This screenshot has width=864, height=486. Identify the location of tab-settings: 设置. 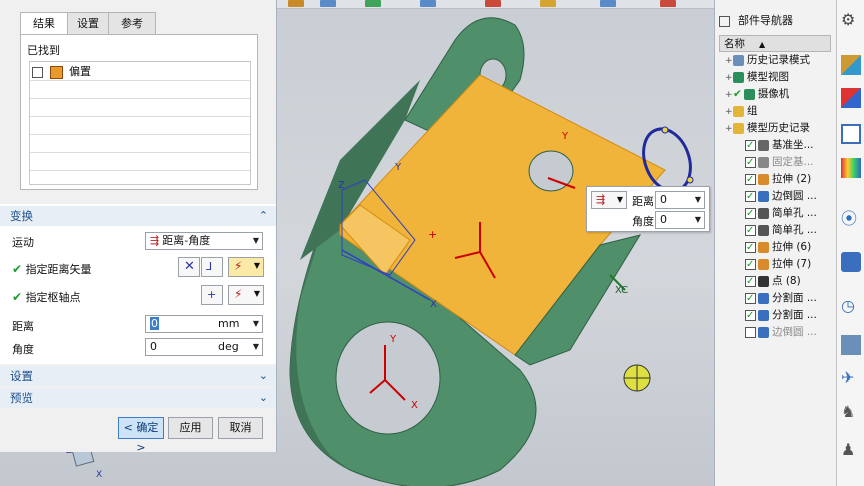
(88, 23).